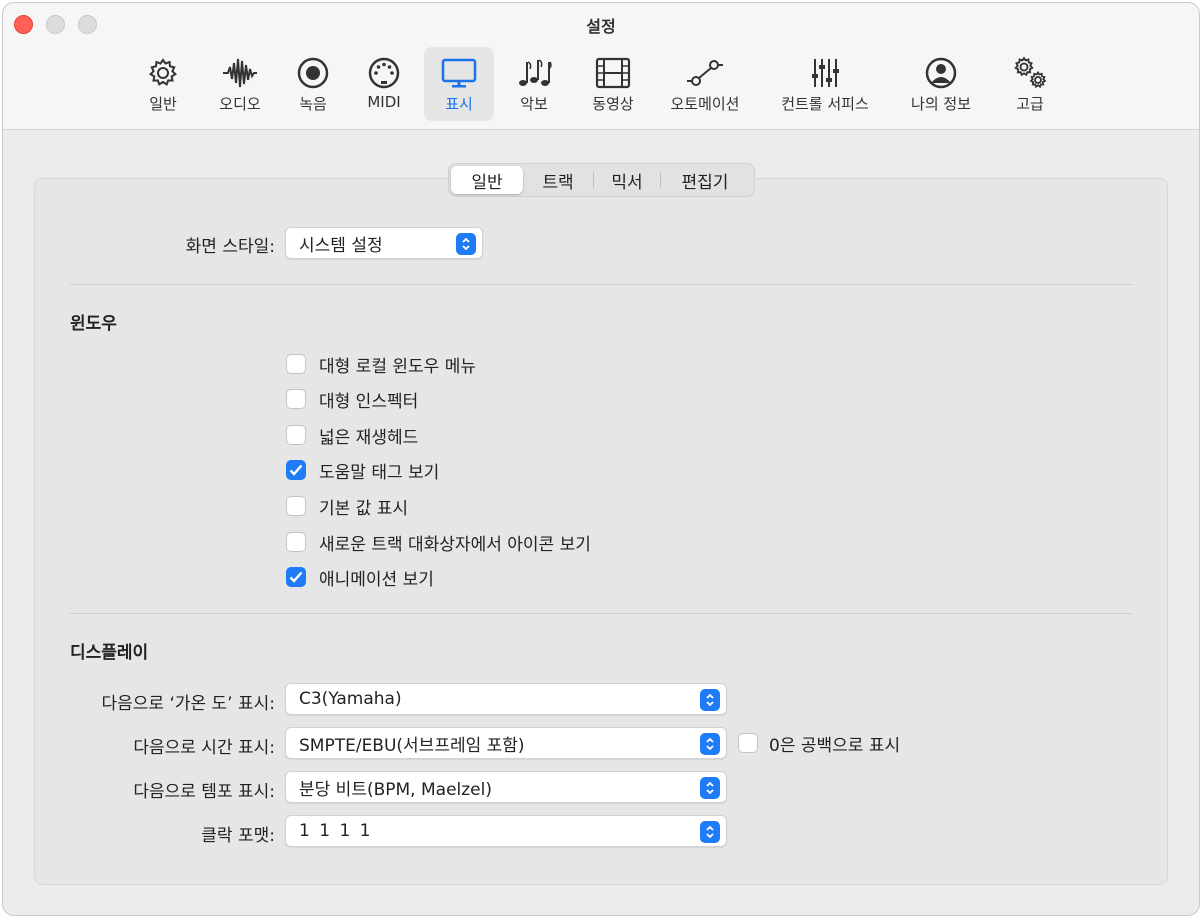 This screenshot has height=918, width=1202. What do you see at coordinates (459, 73) in the screenshot?
I see `display-icon` at bounding box center [459, 73].